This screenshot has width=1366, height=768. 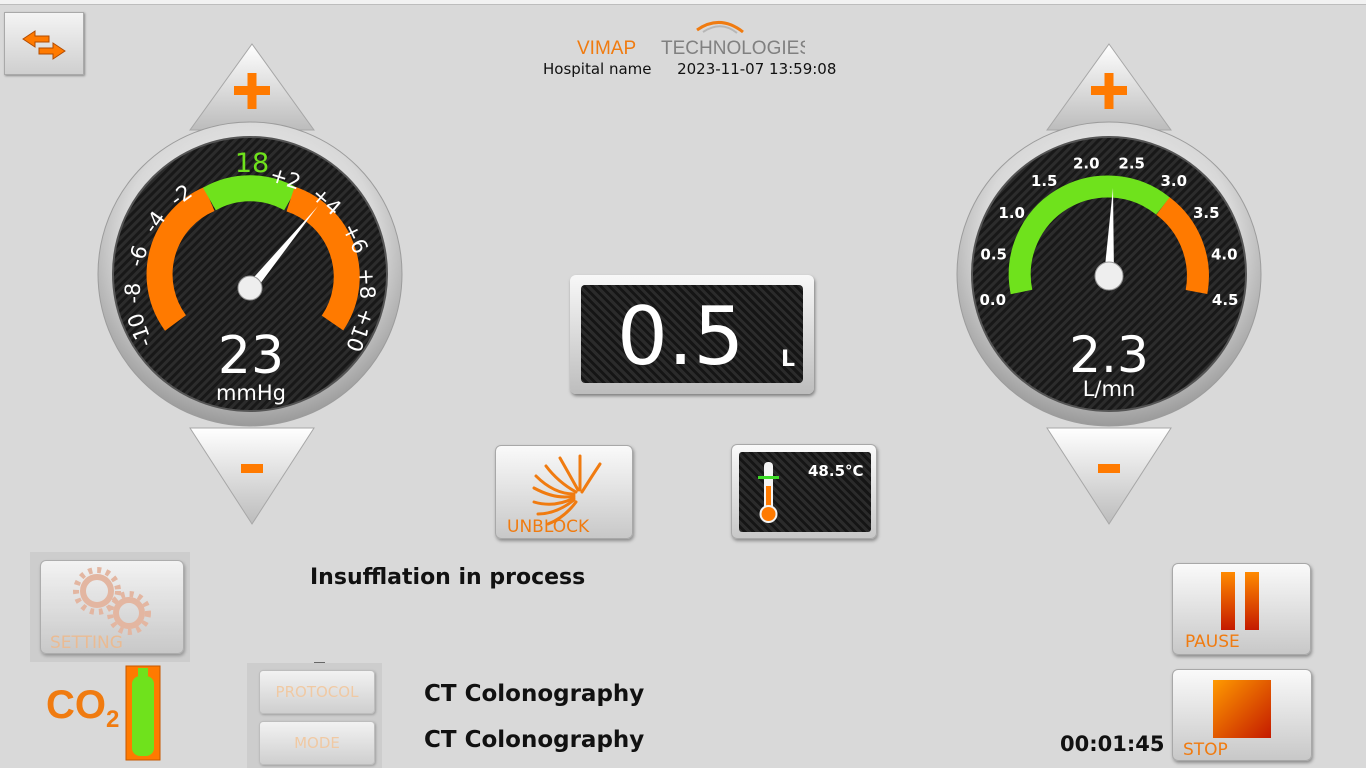 I want to click on elapsed-timer: 00:01:45, so click(x=1112, y=744).